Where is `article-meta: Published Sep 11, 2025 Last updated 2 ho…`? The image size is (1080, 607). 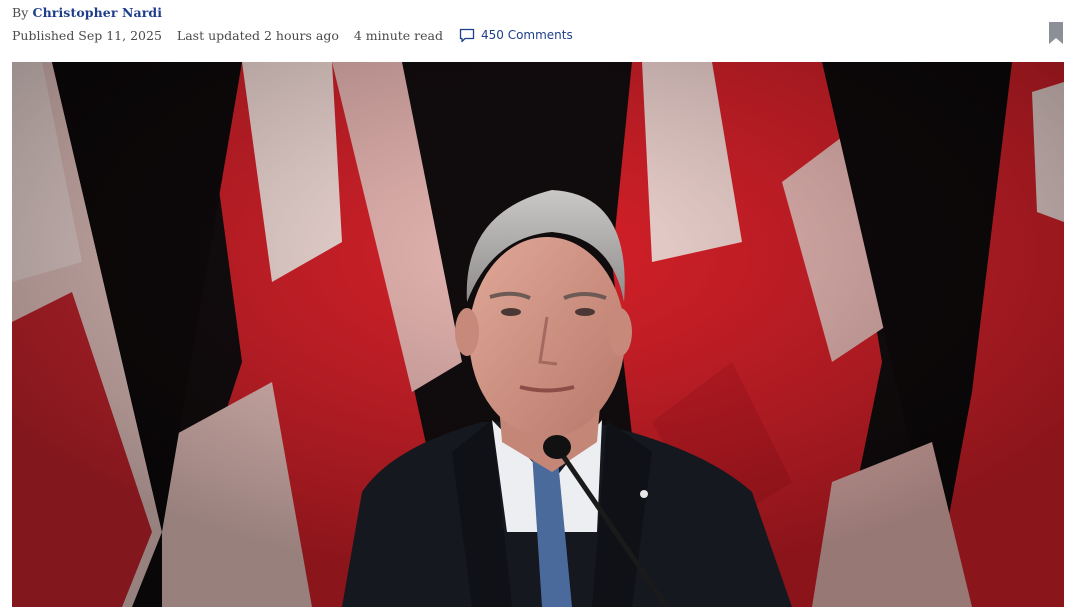 article-meta: Published Sep 11, 2025 Last updated 2 ho… is located at coordinates (292, 35).